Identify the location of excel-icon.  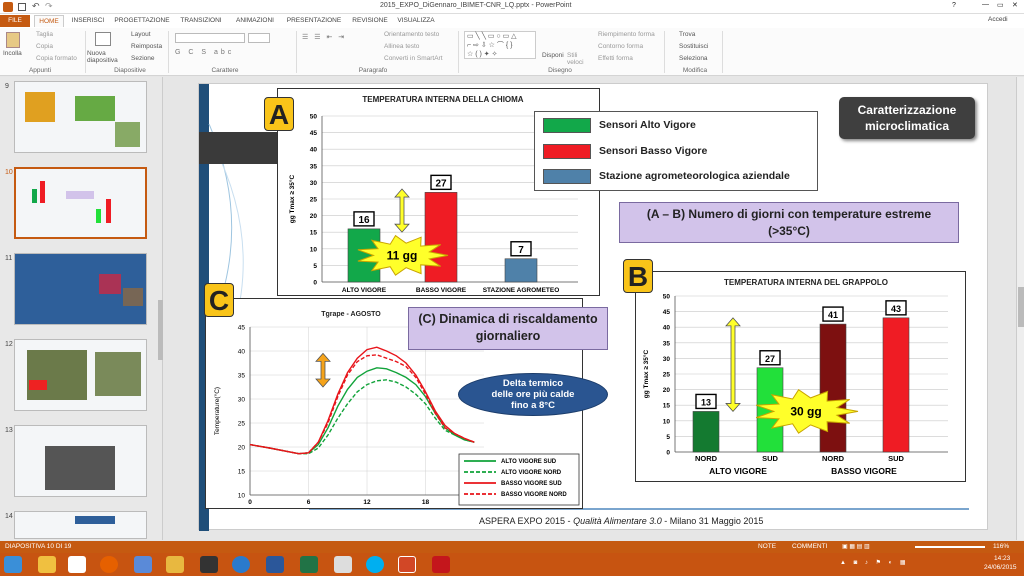
(309, 564).